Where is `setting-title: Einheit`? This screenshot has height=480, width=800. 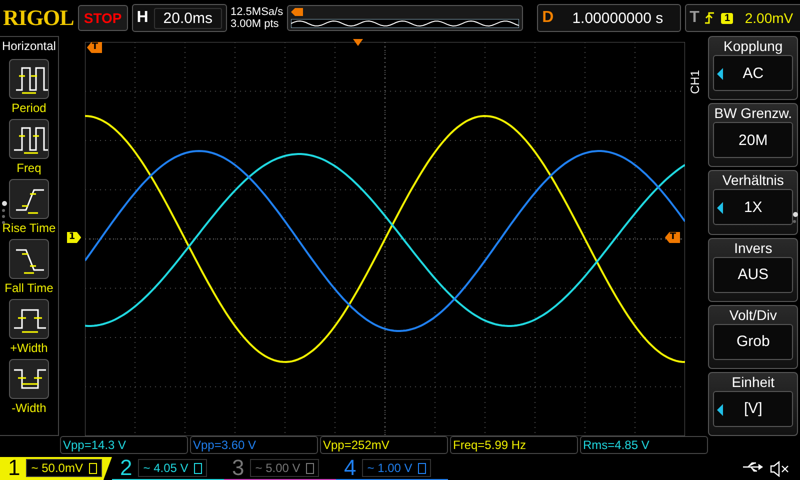 setting-title: Einheit is located at coordinates (753, 381).